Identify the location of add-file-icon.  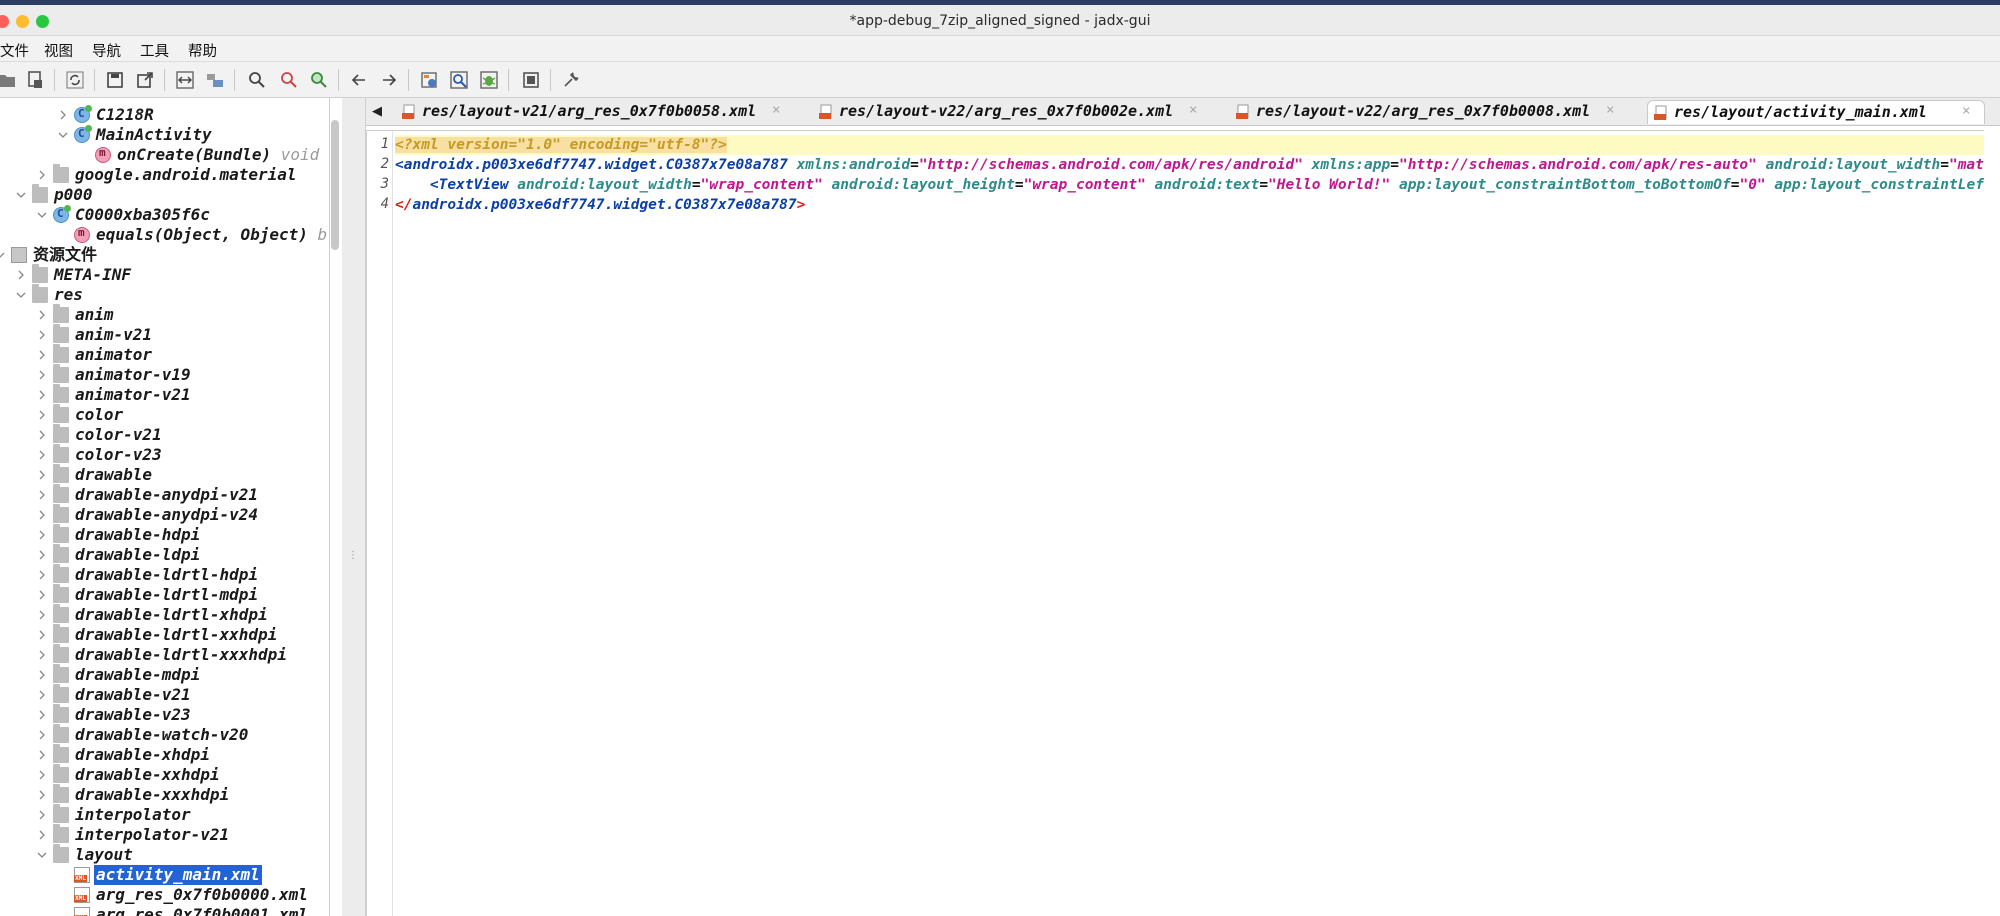
(35, 80).